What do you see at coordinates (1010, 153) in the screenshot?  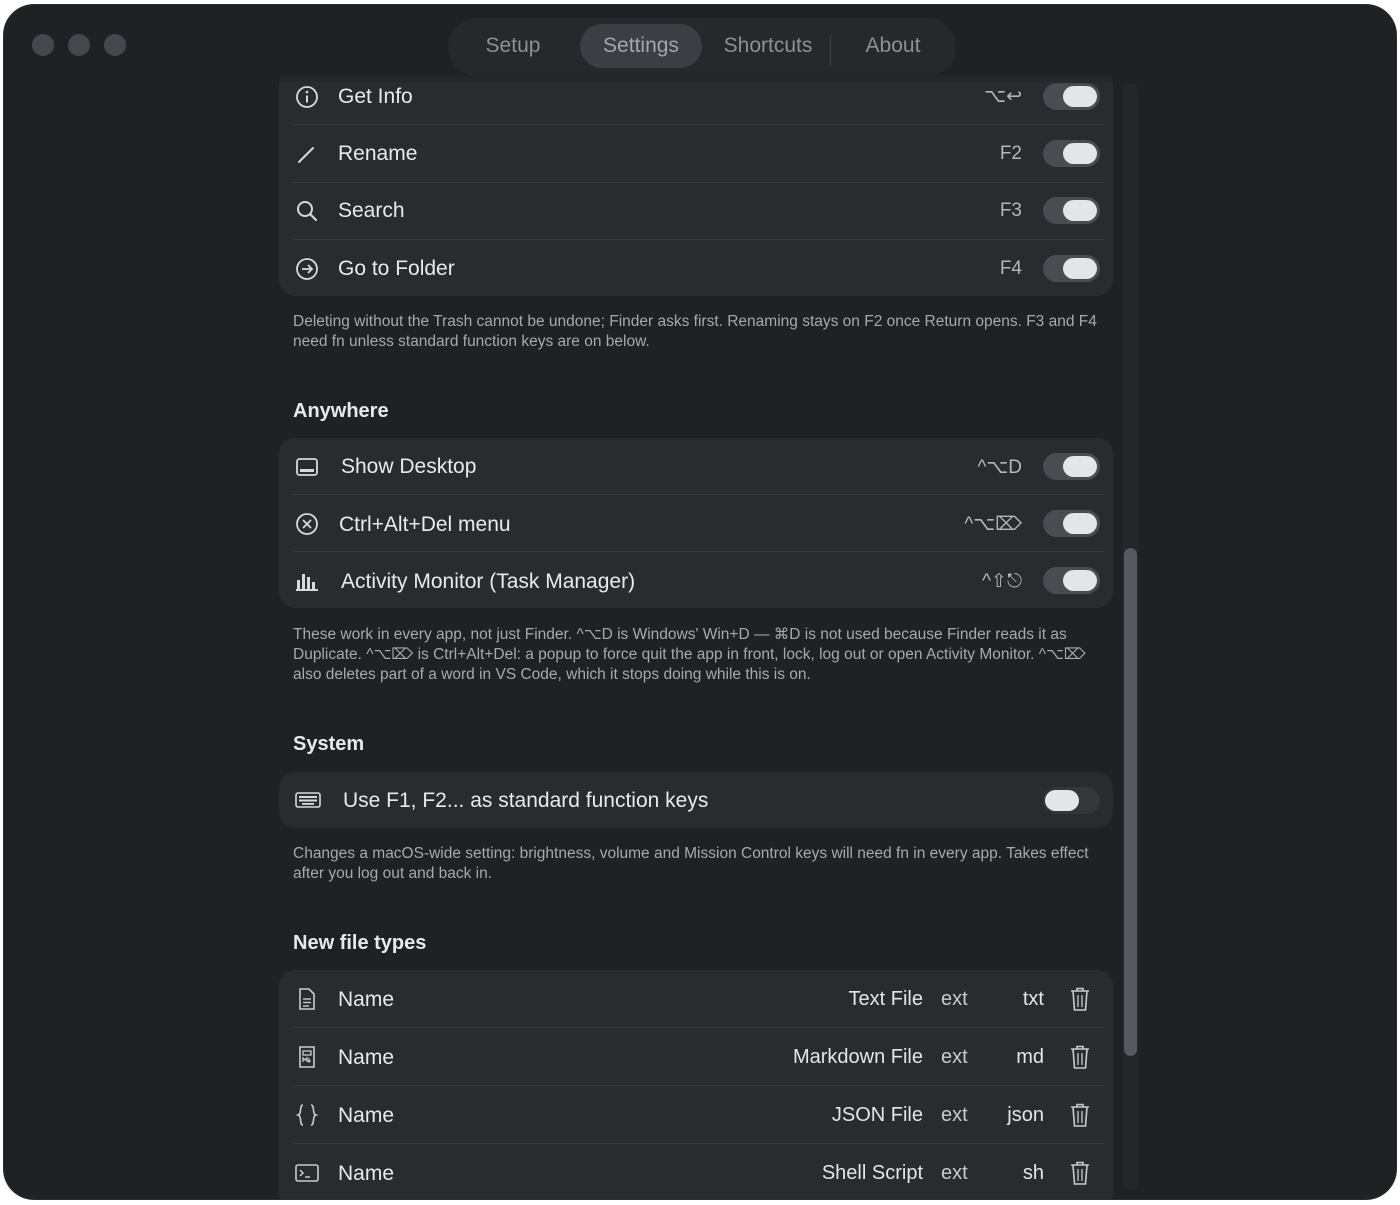 I see `shortcut-keys: F2` at bounding box center [1010, 153].